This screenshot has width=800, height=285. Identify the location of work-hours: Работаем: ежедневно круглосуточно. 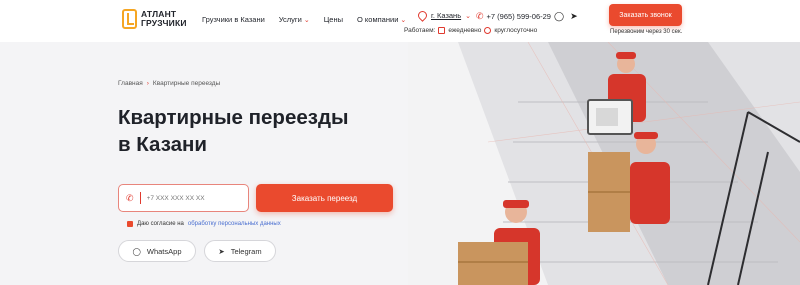
(470, 30).